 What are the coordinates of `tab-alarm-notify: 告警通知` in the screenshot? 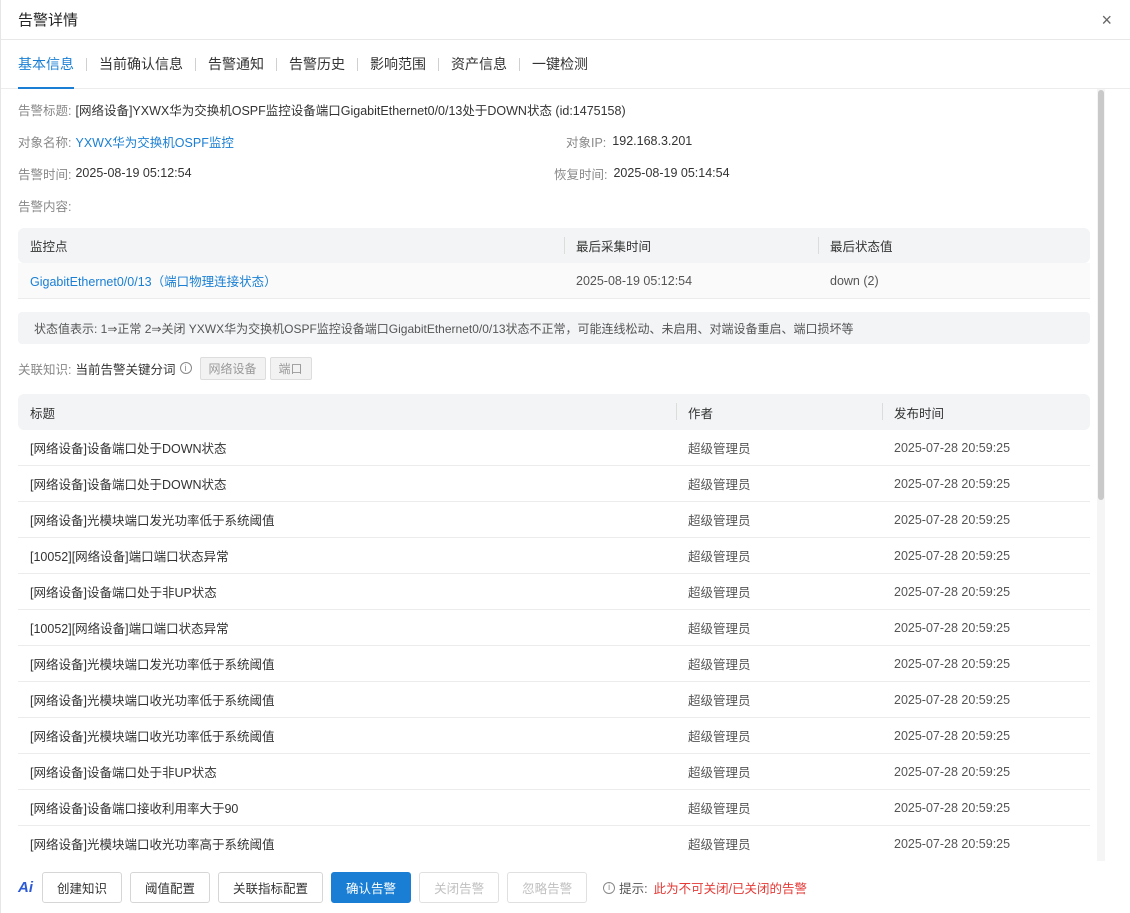 It's located at (236, 64).